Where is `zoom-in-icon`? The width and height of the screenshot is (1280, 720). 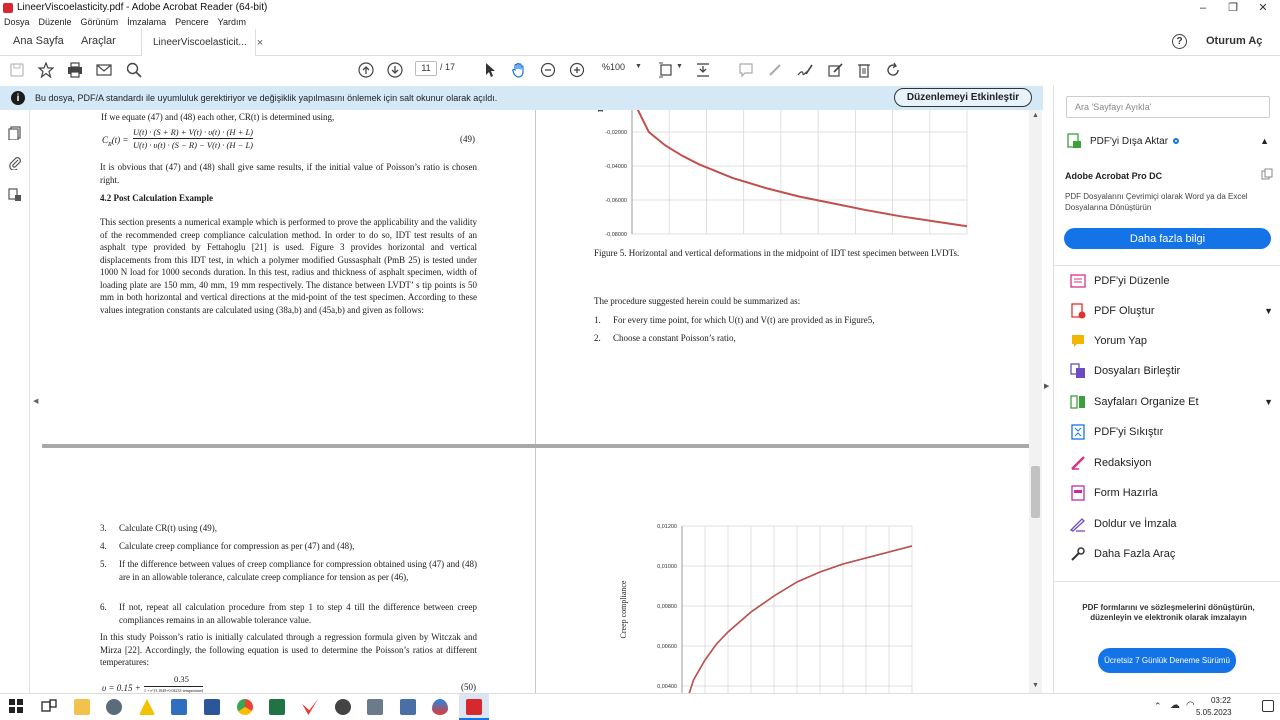 zoom-in-icon is located at coordinates (577, 70).